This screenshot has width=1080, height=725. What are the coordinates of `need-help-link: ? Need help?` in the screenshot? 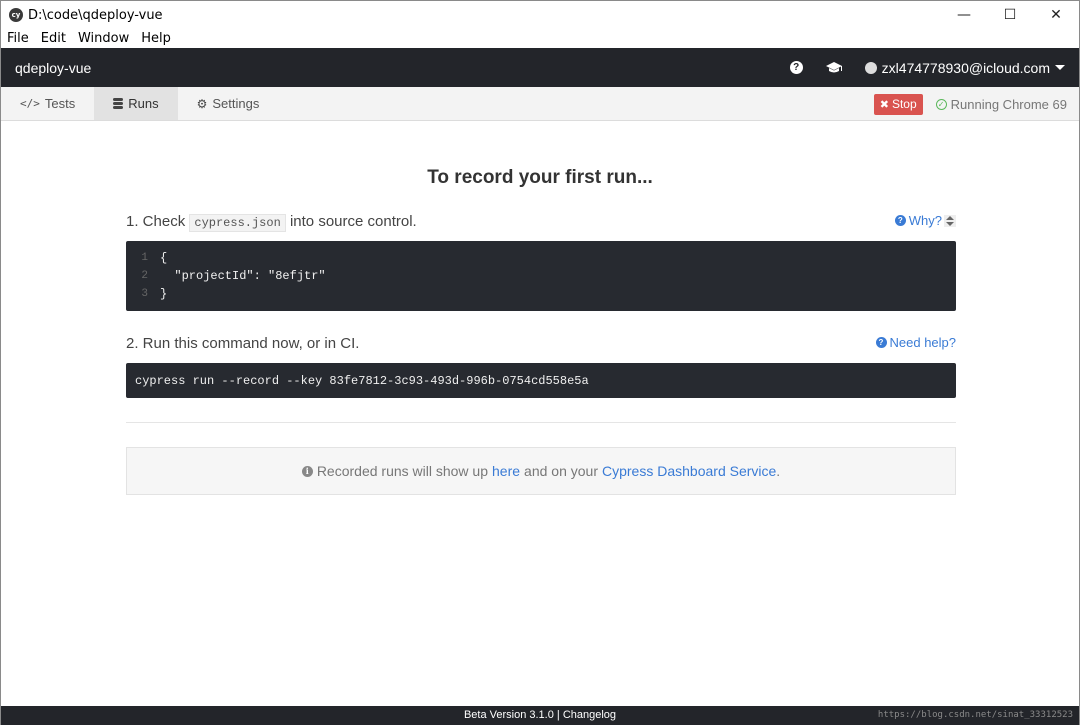 It's located at (916, 342).